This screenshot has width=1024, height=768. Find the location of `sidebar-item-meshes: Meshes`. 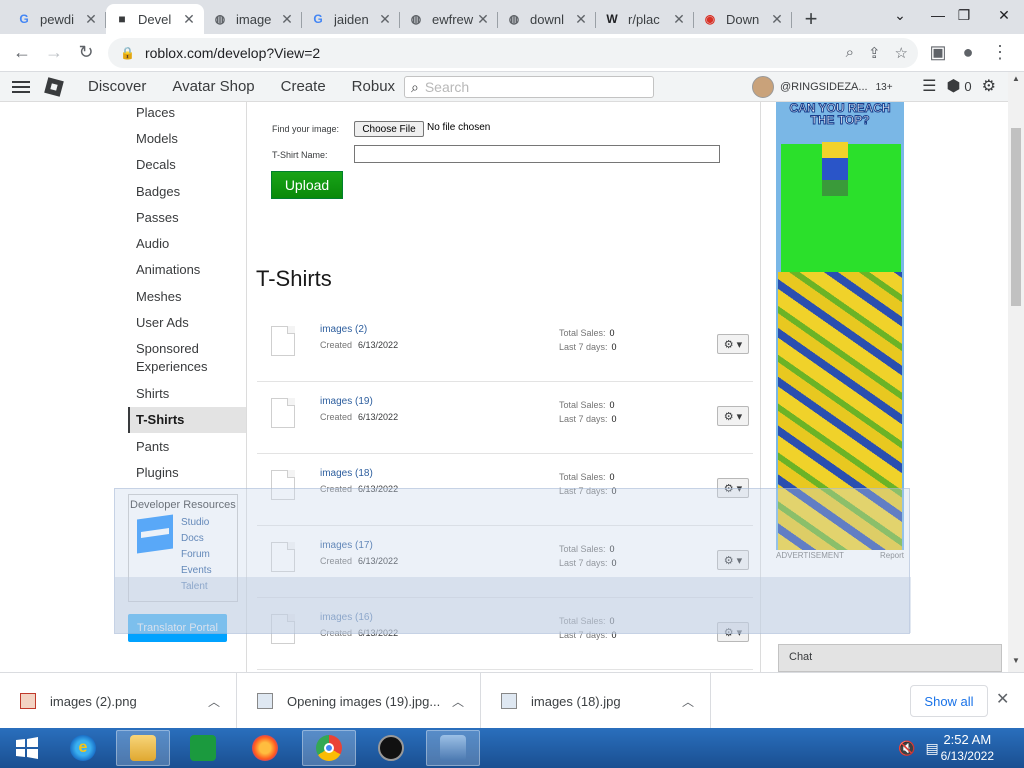

sidebar-item-meshes: Meshes is located at coordinates (187, 297).